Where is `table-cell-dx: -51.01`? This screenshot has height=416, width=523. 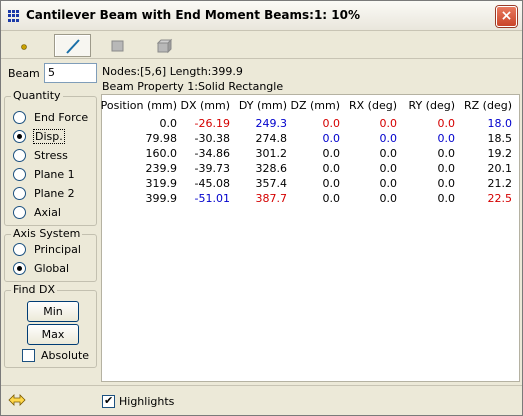 table-cell-dx: -51.01 is located at coordinates (212, 198).